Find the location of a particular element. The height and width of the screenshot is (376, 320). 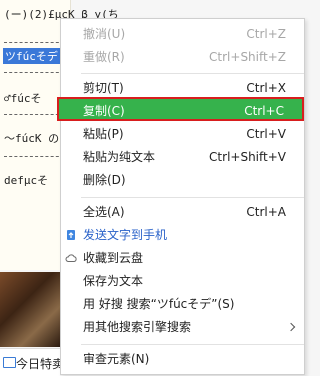

menu-item-shortcut: Ctrl+Shift+V is located at coordinates (247, 157).